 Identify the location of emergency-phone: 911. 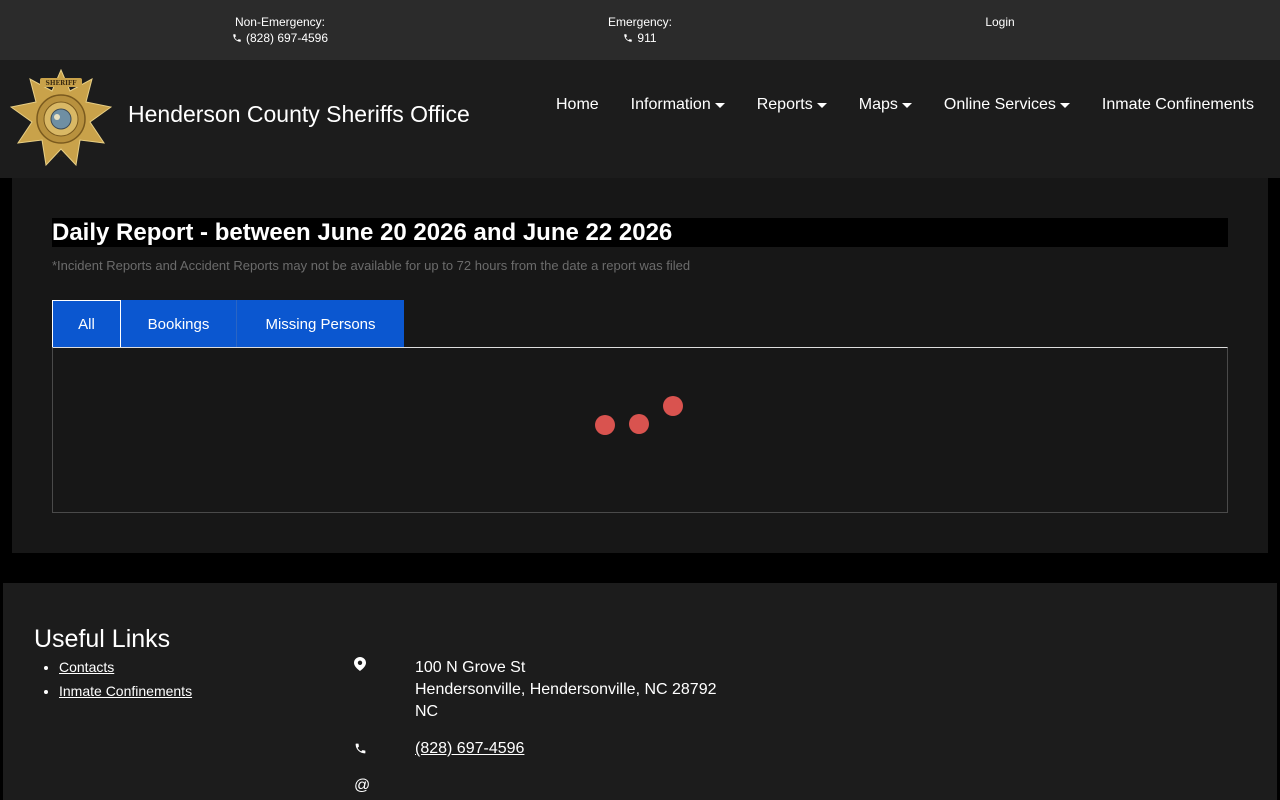
(647, 38).